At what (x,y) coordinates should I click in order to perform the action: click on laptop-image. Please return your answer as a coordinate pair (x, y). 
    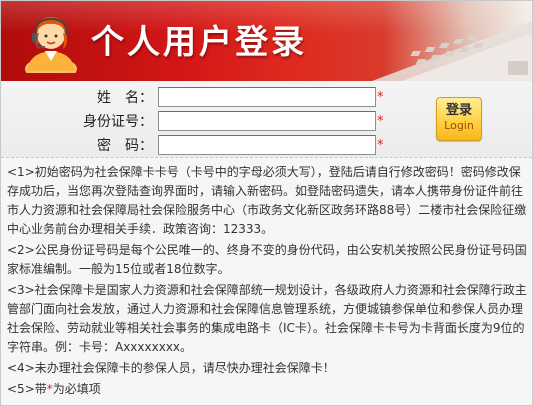
    Looking at the image, I should click on (452, 51).